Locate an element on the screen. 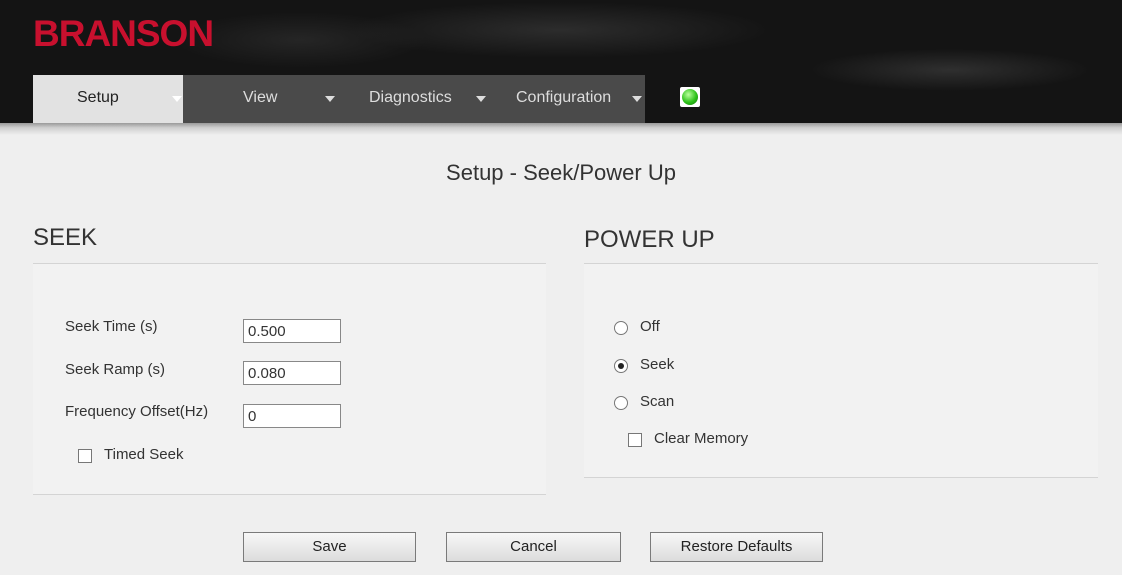 The height and width of the screenshot is (575, 1122). tab-view: View is located at coordinates (283, 99).